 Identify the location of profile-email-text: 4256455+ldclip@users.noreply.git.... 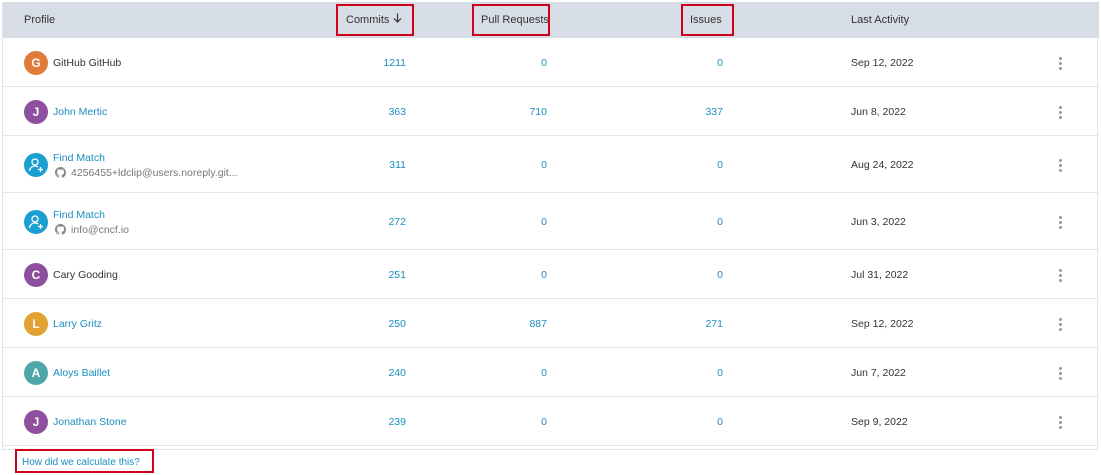
(154, 172).